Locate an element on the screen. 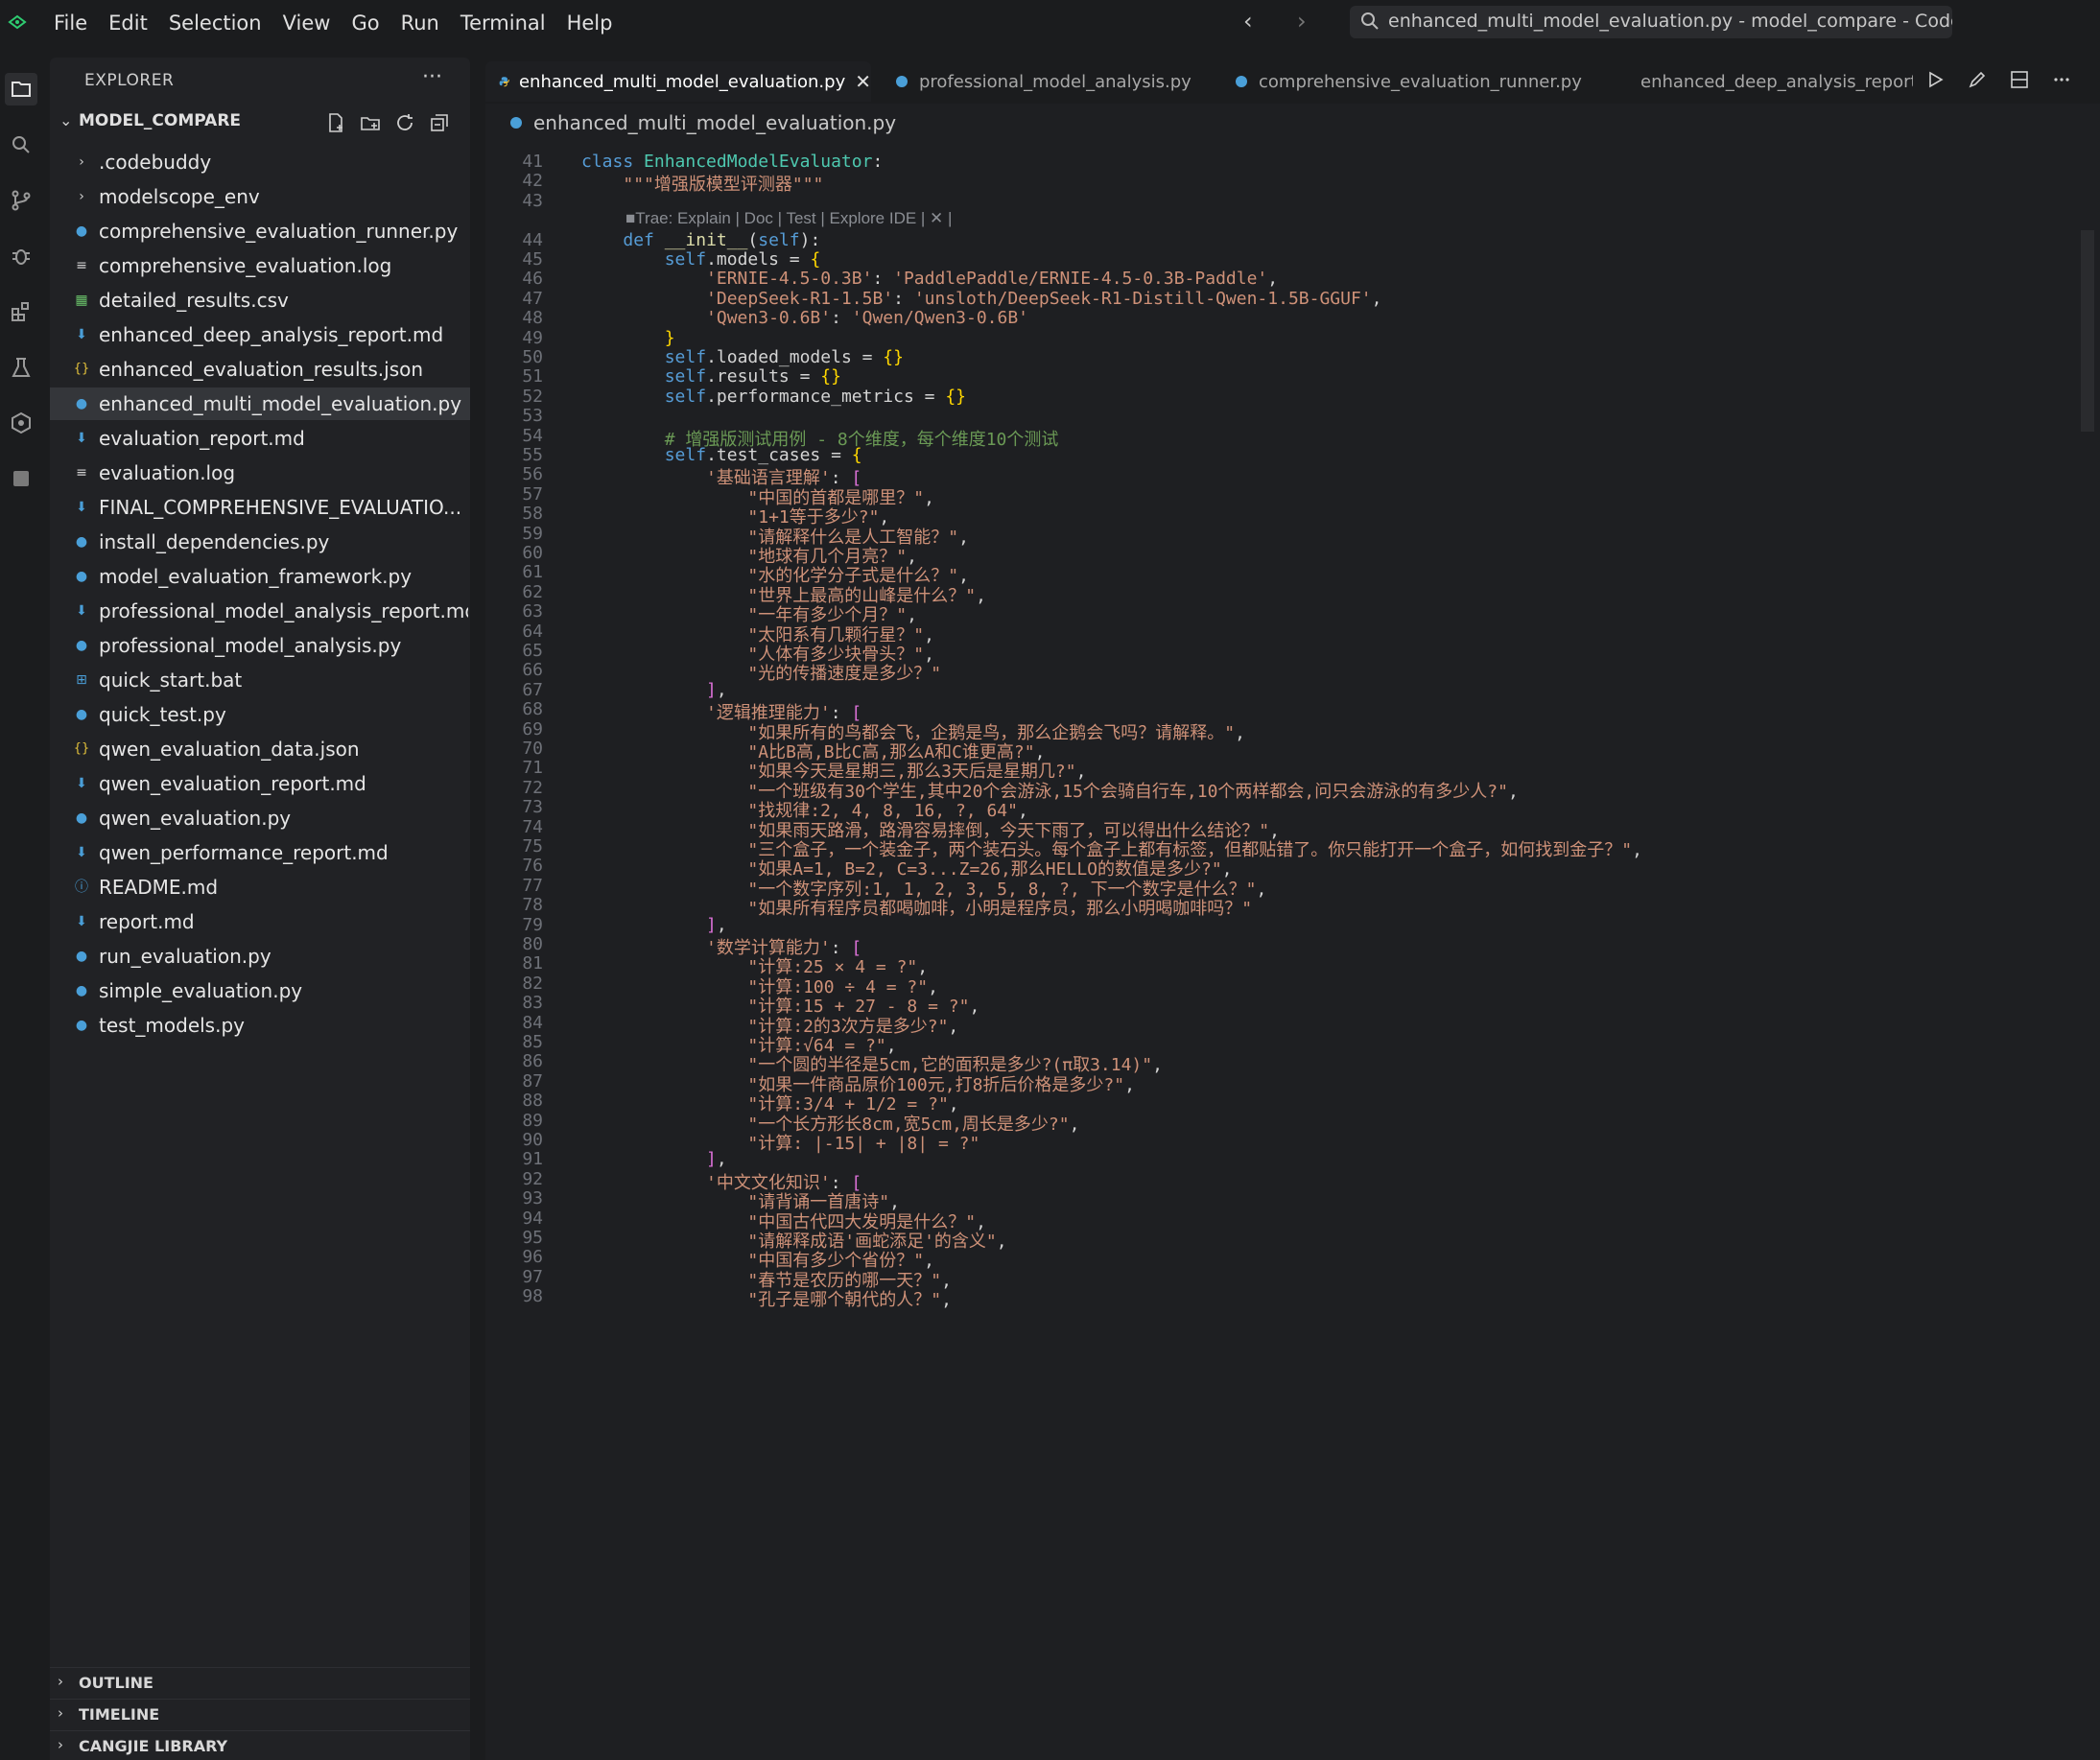 The height and width of the screenshot is (1760, 2100). extensions-icon is located at coordinates (21, 311).